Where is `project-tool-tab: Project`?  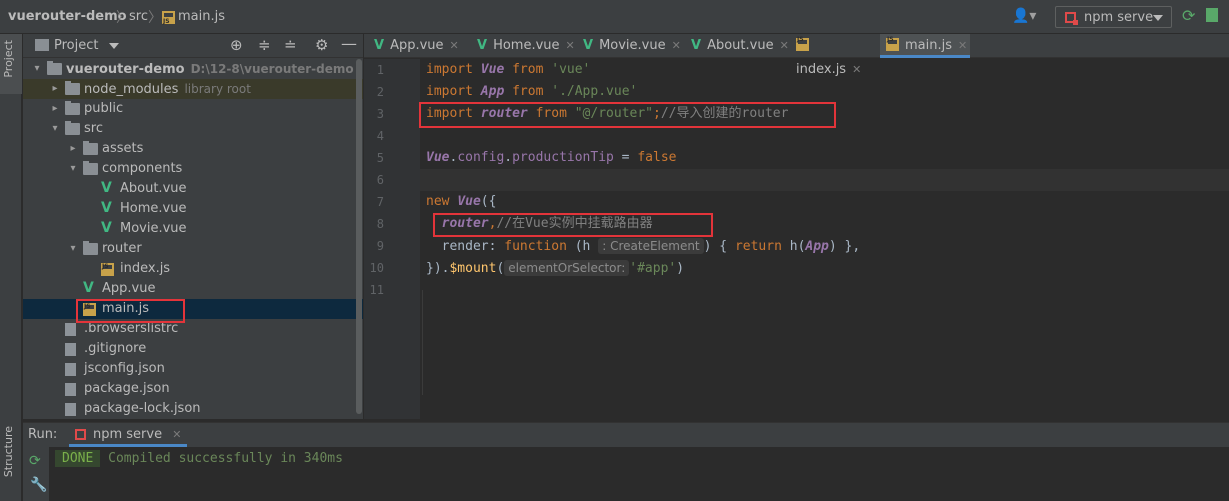 project-tool-tab: Project is located at coordinates (11, 64).